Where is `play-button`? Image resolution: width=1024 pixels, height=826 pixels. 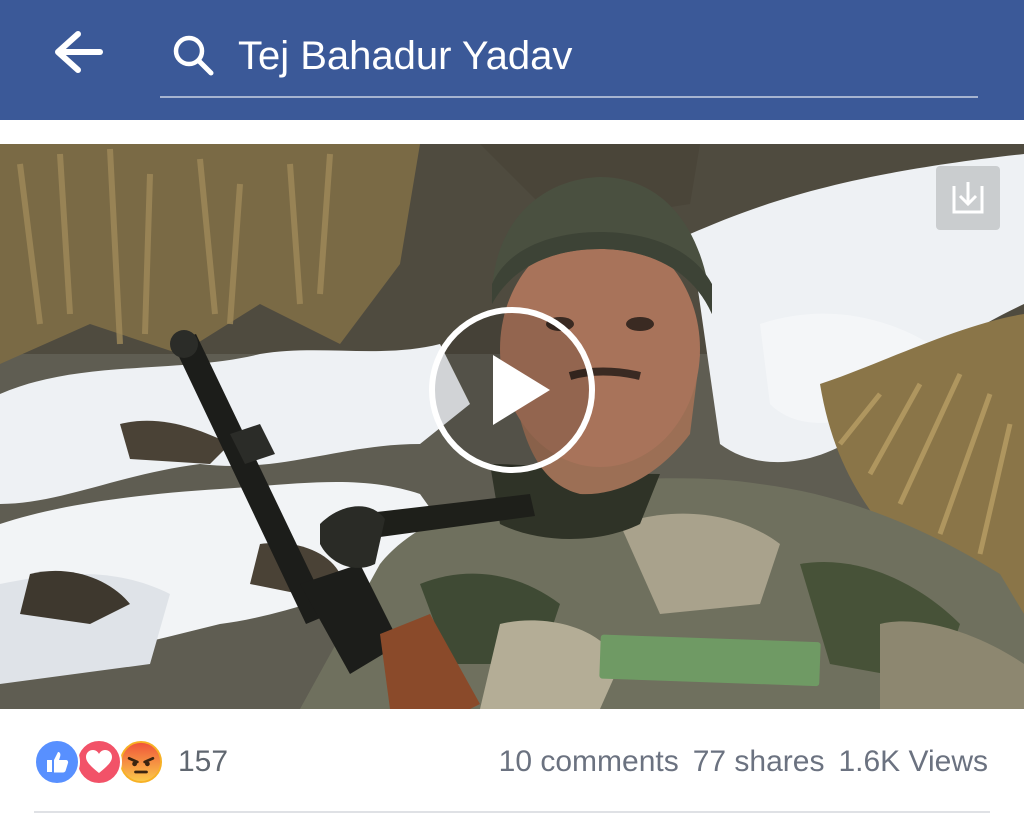 play-button is located at coordinates (512, 390).